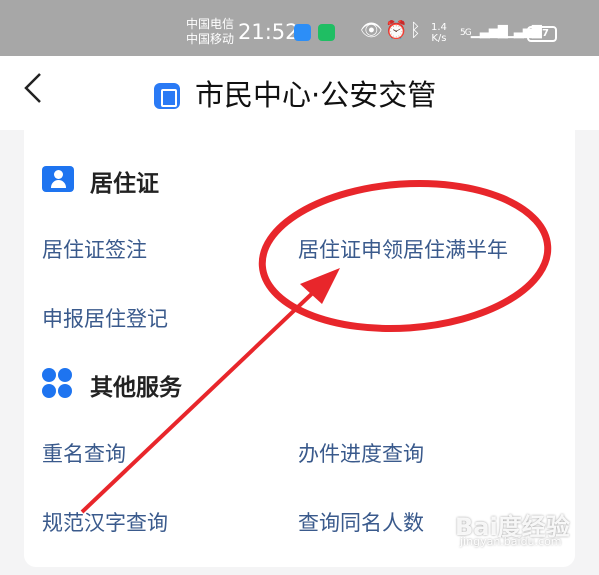 The width and height of the screenshot is (599, 575). Describe the element at coordinates (405, 256) in the screenshot. I see `annotation-ellipse` at that location.